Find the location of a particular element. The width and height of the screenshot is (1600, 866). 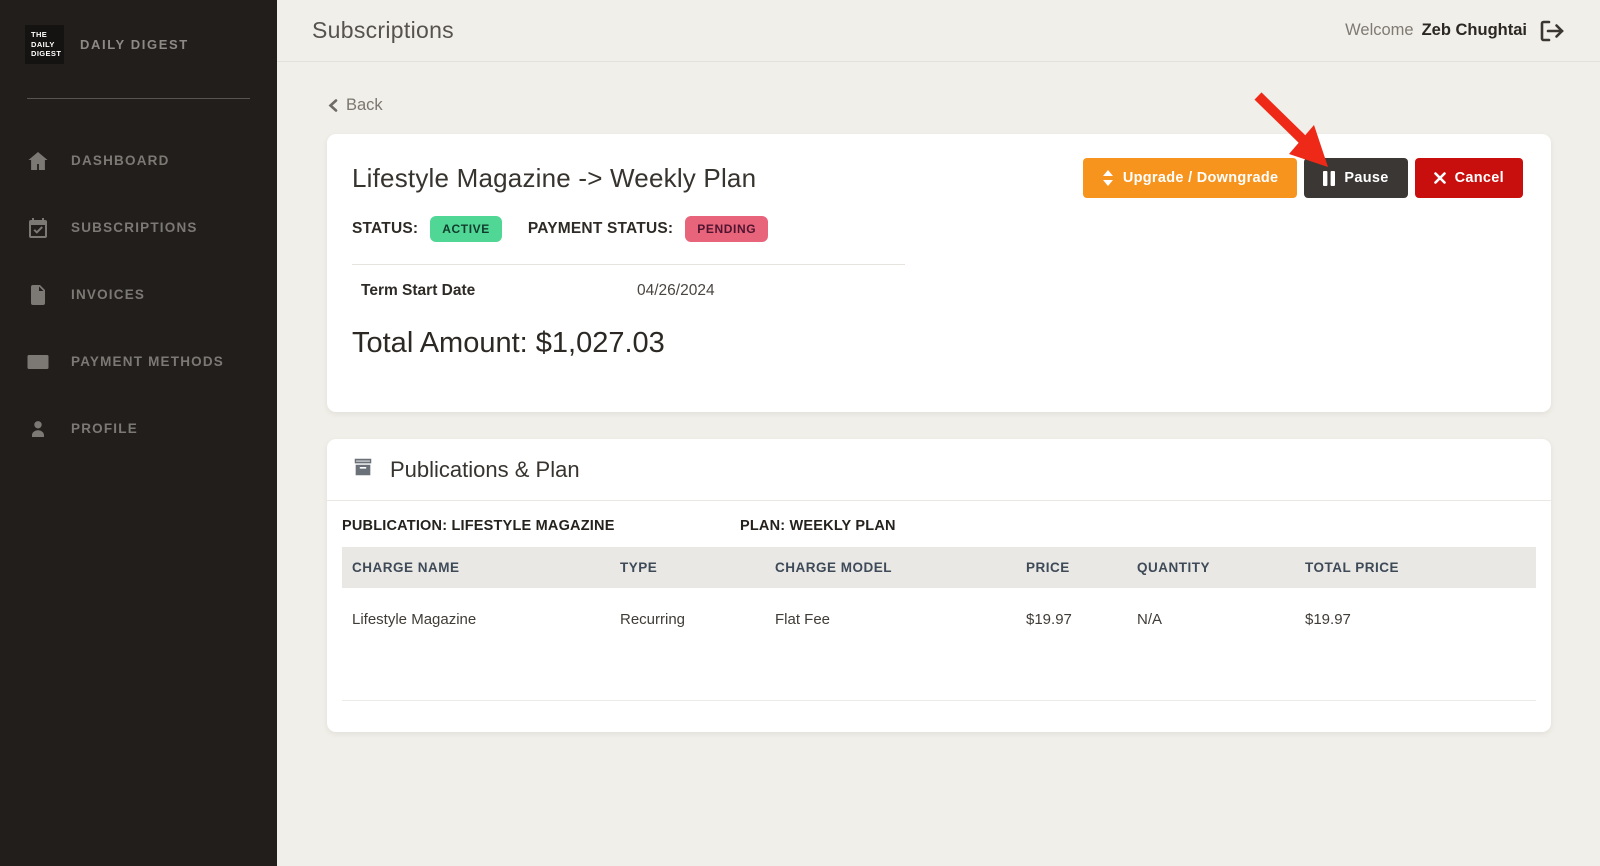

cell-price: $19.97 is located at coordinates (1049, 619).